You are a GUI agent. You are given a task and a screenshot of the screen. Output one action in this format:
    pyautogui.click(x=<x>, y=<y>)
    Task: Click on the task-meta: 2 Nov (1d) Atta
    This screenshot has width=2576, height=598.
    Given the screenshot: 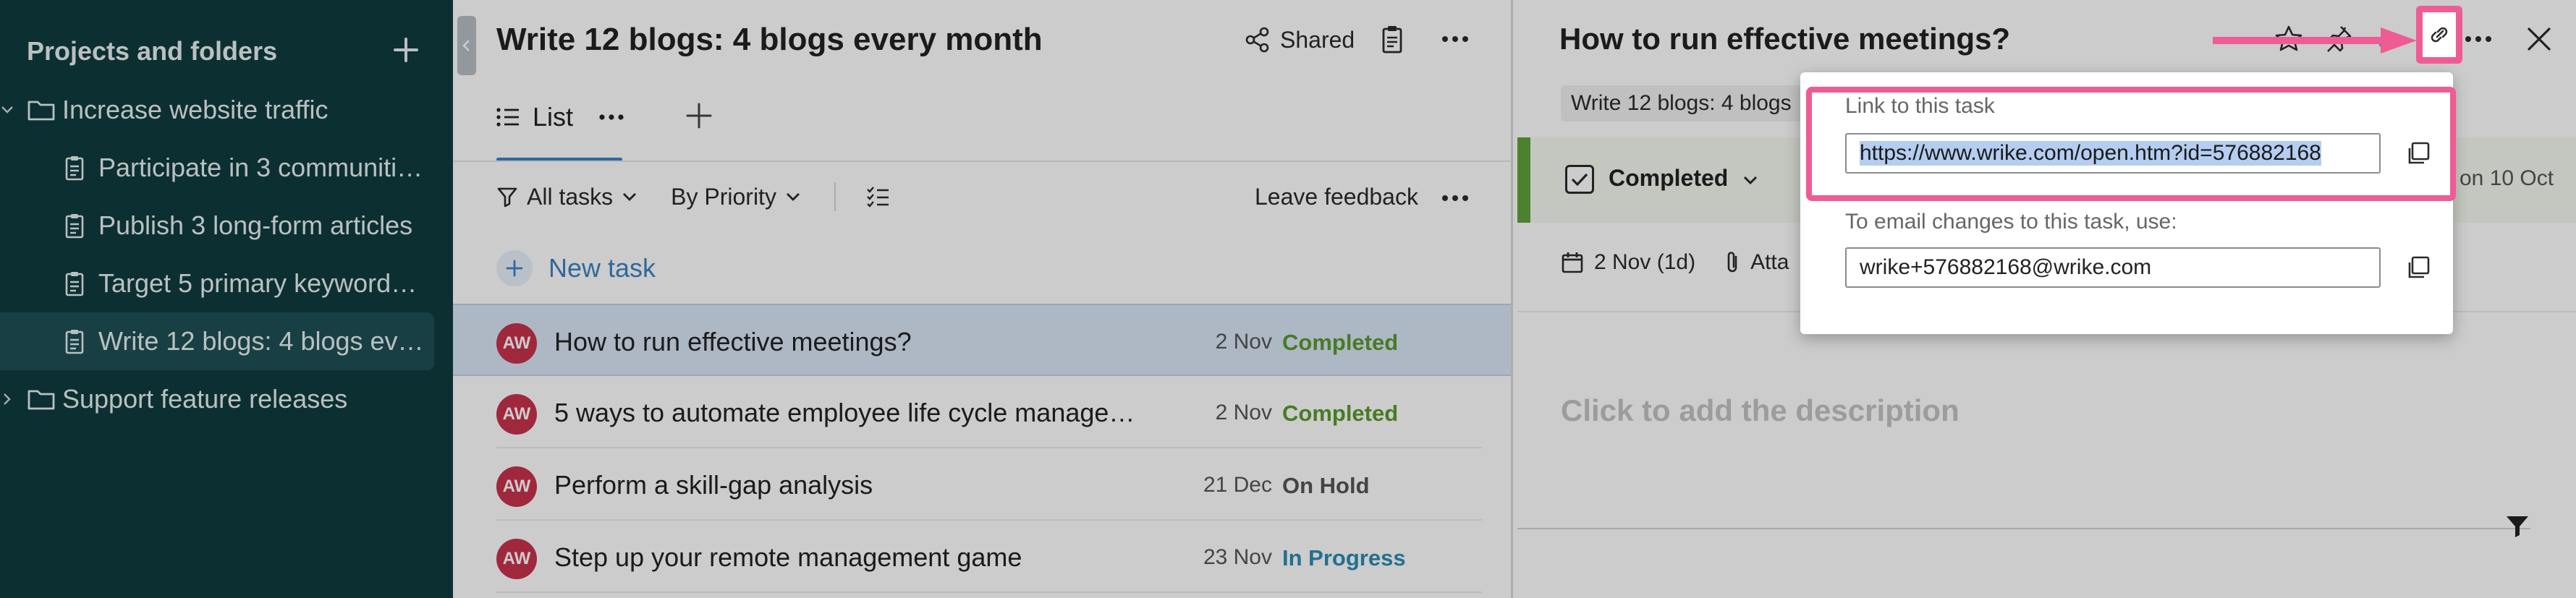 What is the action you would take?
    pyautogui.click(x=1690, y=263)
    